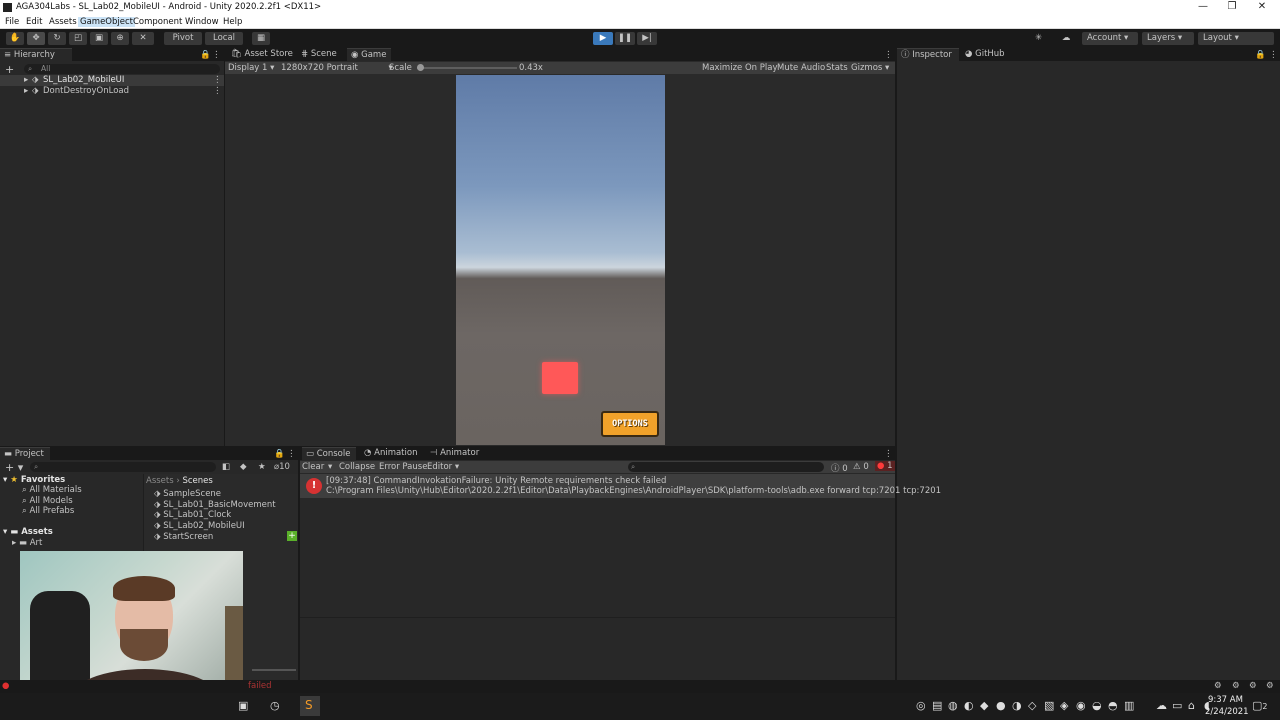  I want to click on project-search-input: ⌕, so click(123, 467).